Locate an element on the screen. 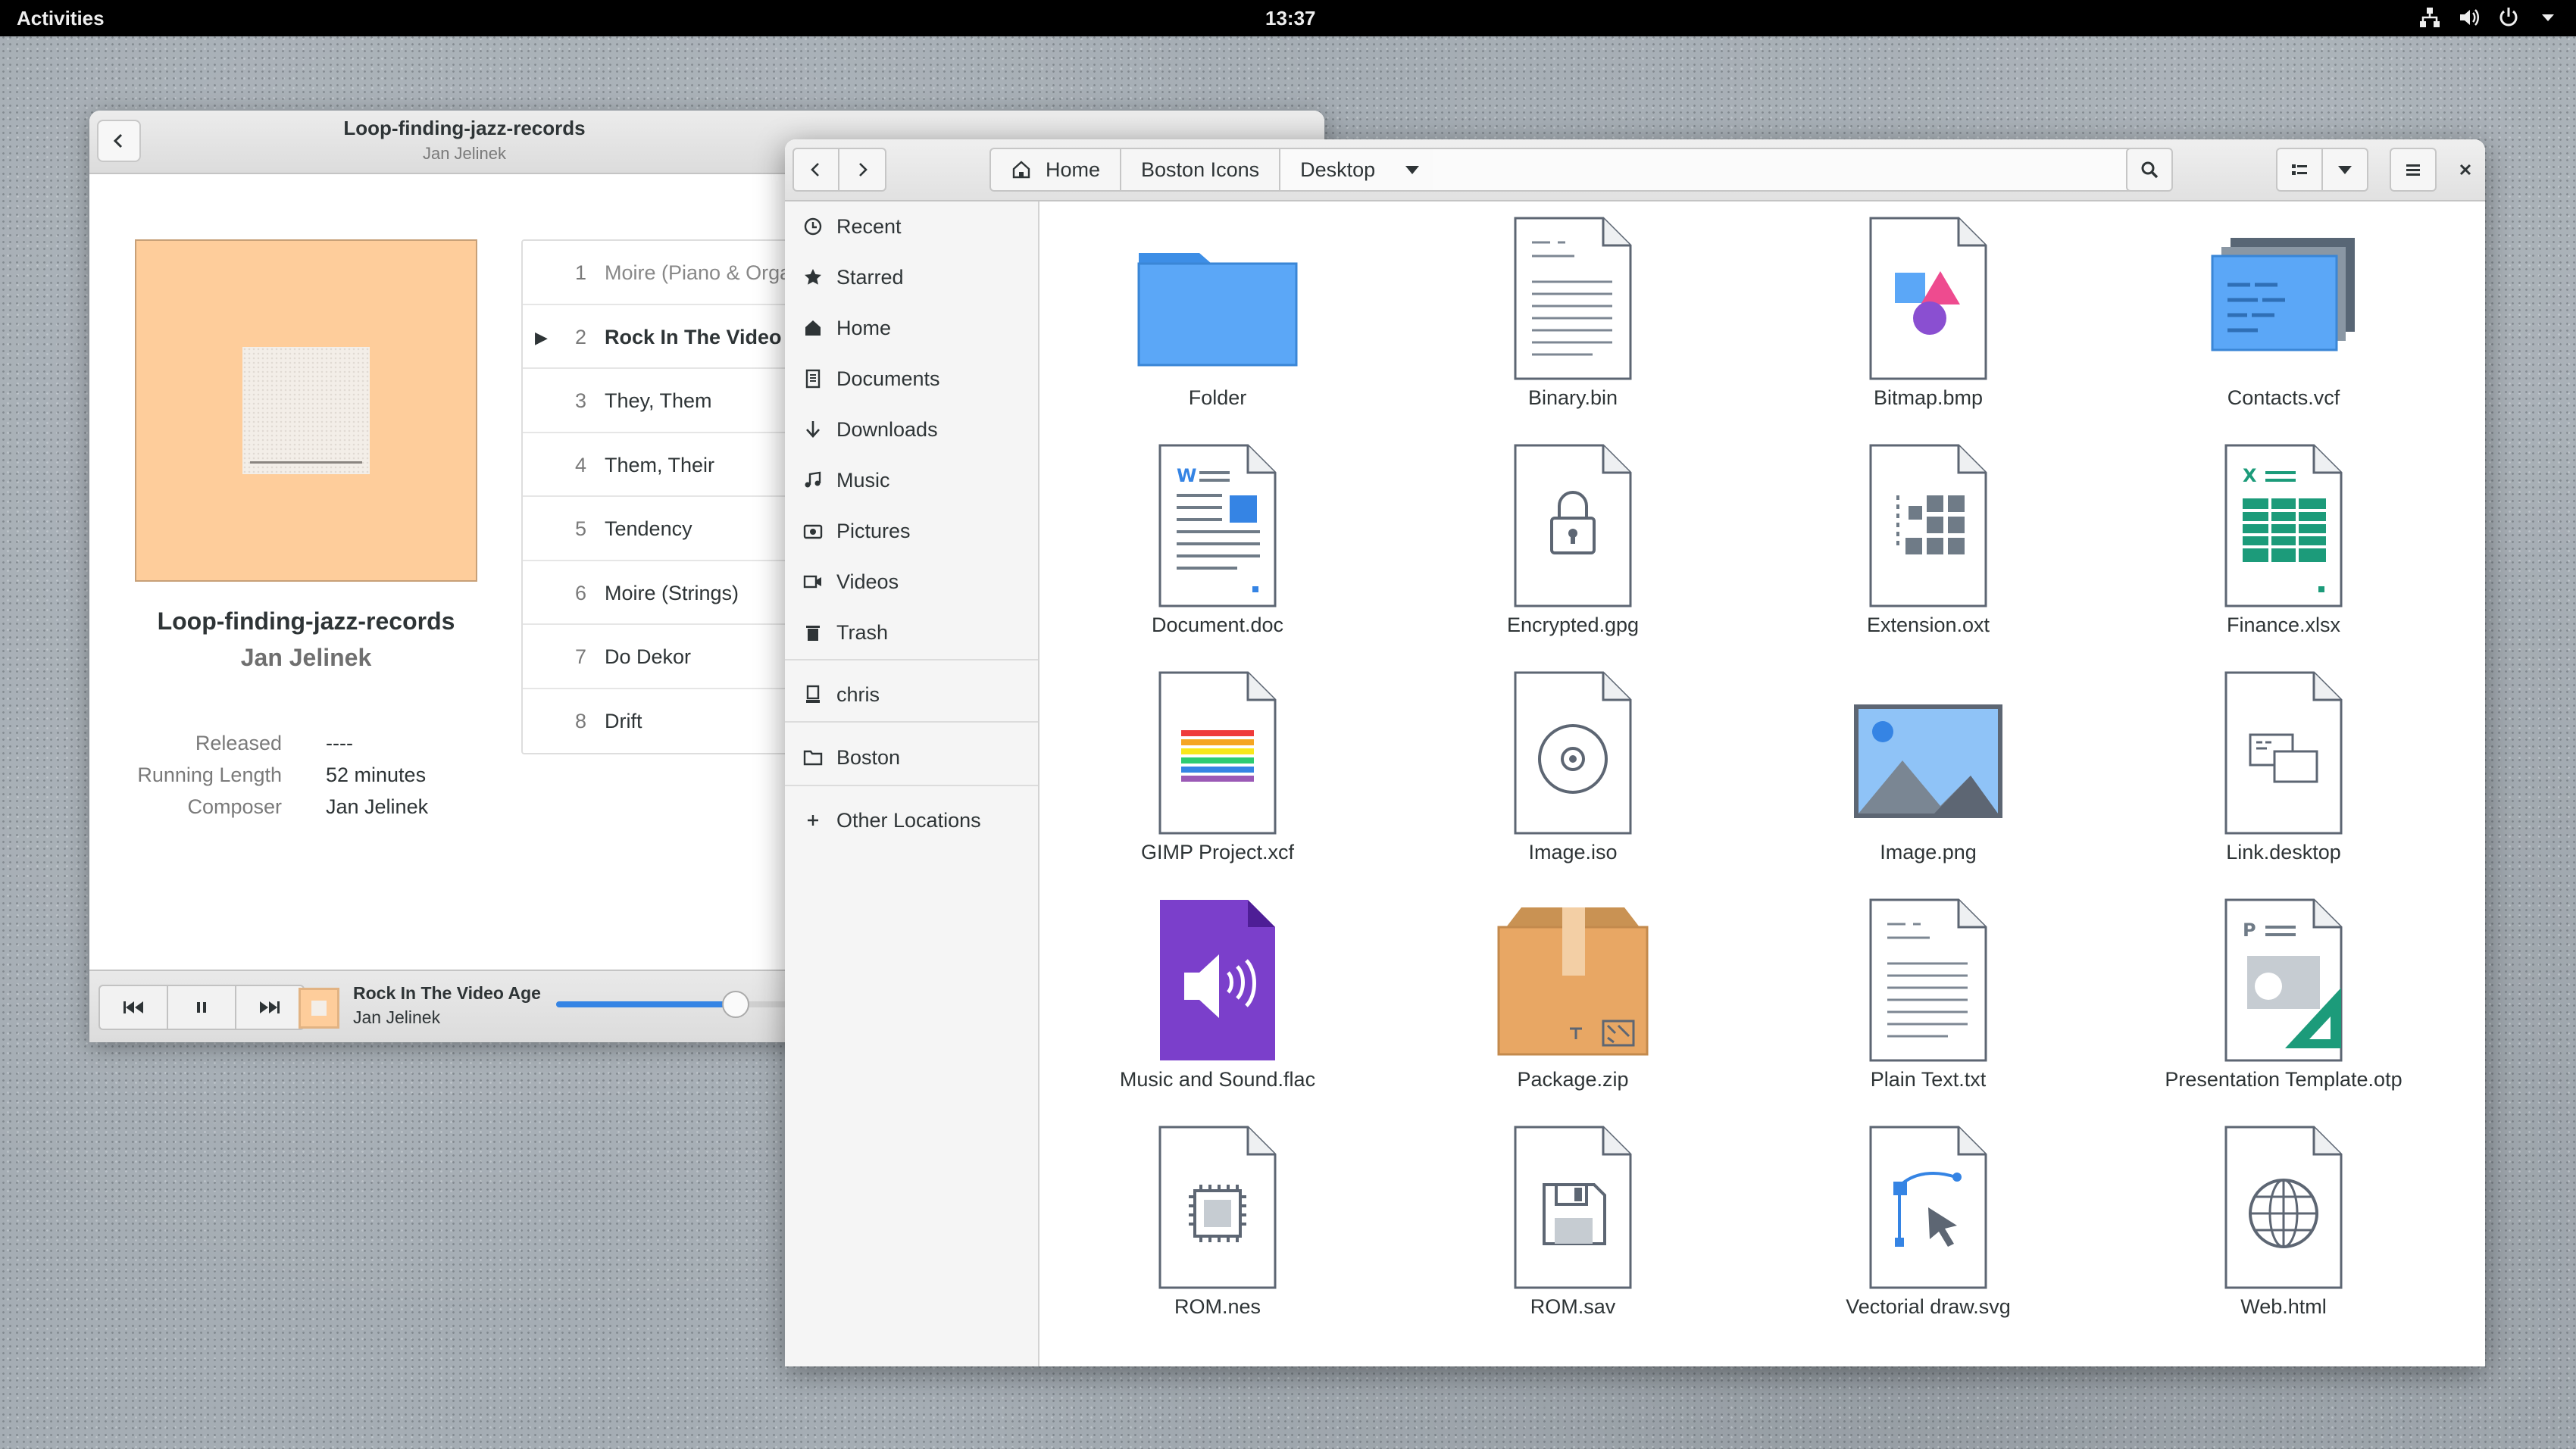  network-icon is located at coordinates (2429, 17).